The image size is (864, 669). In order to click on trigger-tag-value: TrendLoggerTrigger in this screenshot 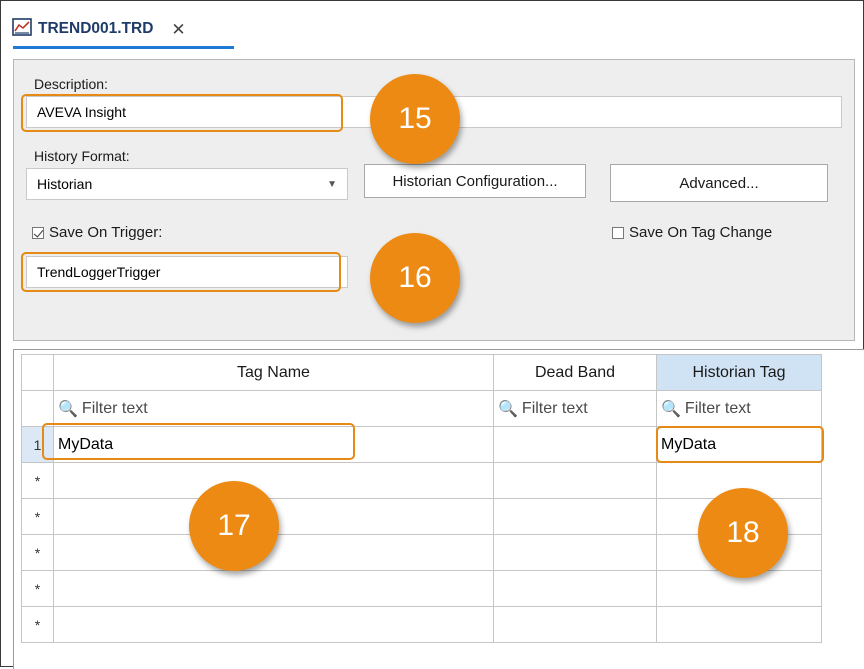, I will do `click(99, 272)`.